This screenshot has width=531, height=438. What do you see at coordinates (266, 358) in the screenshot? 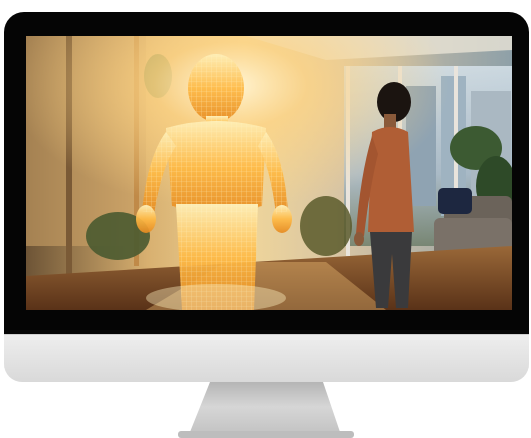
I see `monitor-chin` at bounding box center [266, 358].